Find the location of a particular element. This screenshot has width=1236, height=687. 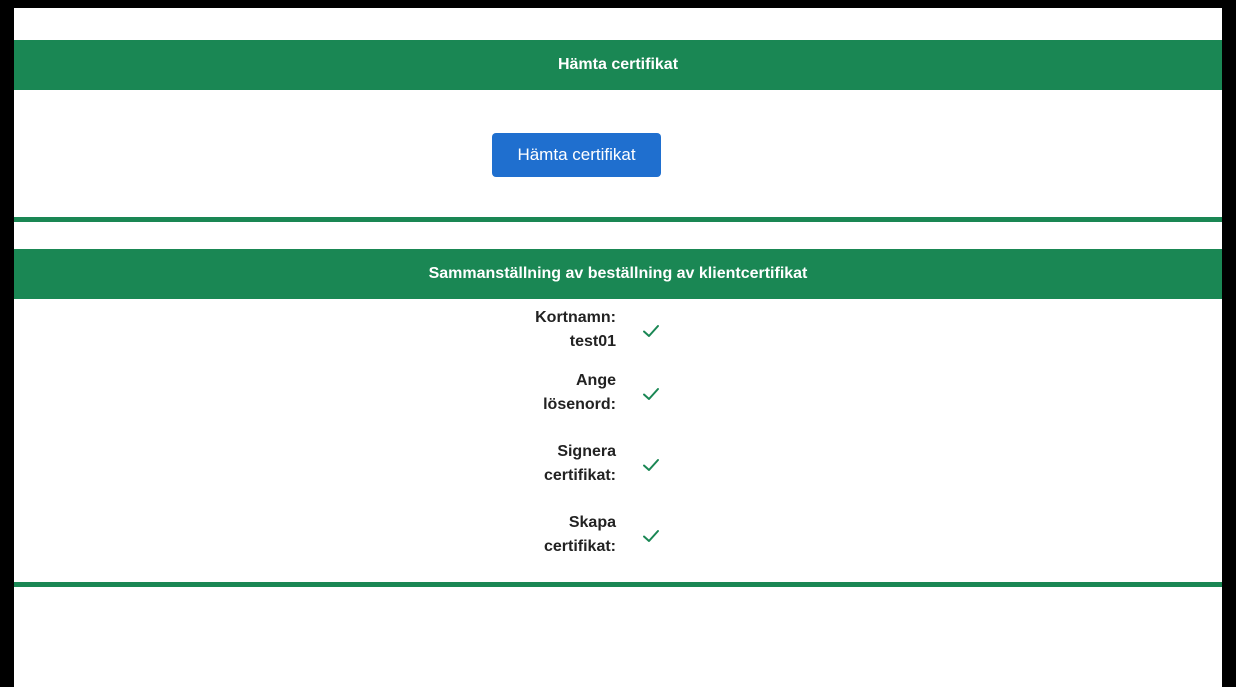

summary-row: Skapa certifikat: is located at coordinates (618, 537).